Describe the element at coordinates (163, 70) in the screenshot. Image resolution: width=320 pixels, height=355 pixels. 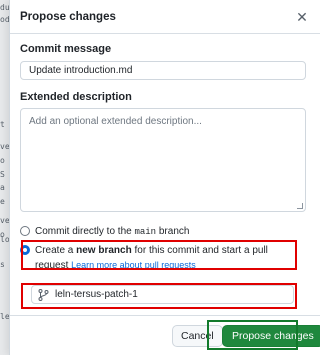
I see `commit-message-input: Update introduction.md` at that location.